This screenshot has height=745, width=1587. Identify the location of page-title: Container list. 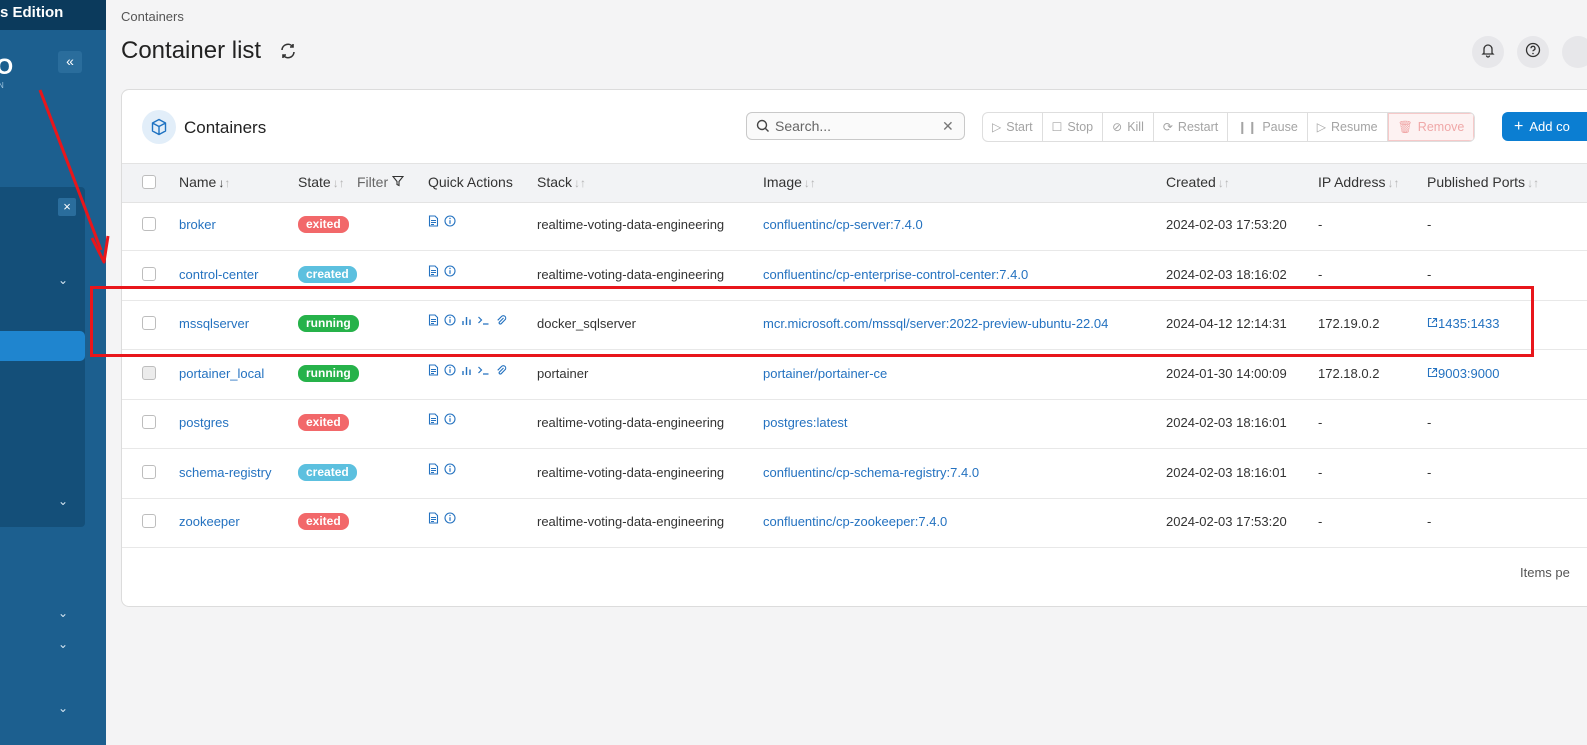
(191, 50).